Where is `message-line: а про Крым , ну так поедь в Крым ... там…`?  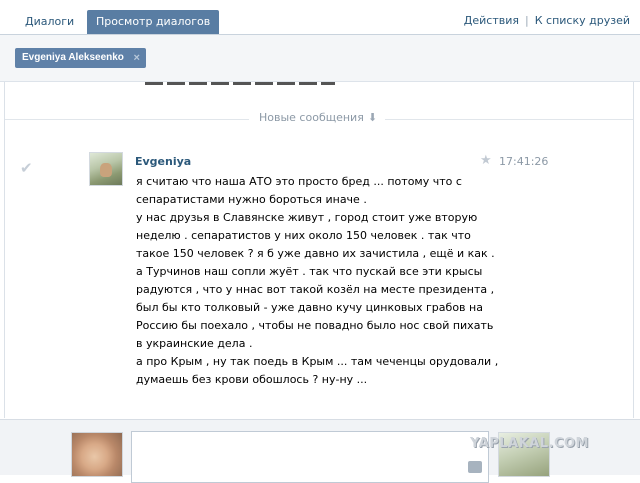
message-line: а про Крым , ну так поедь в Крым ... там… is located at coordinates (317, 361).